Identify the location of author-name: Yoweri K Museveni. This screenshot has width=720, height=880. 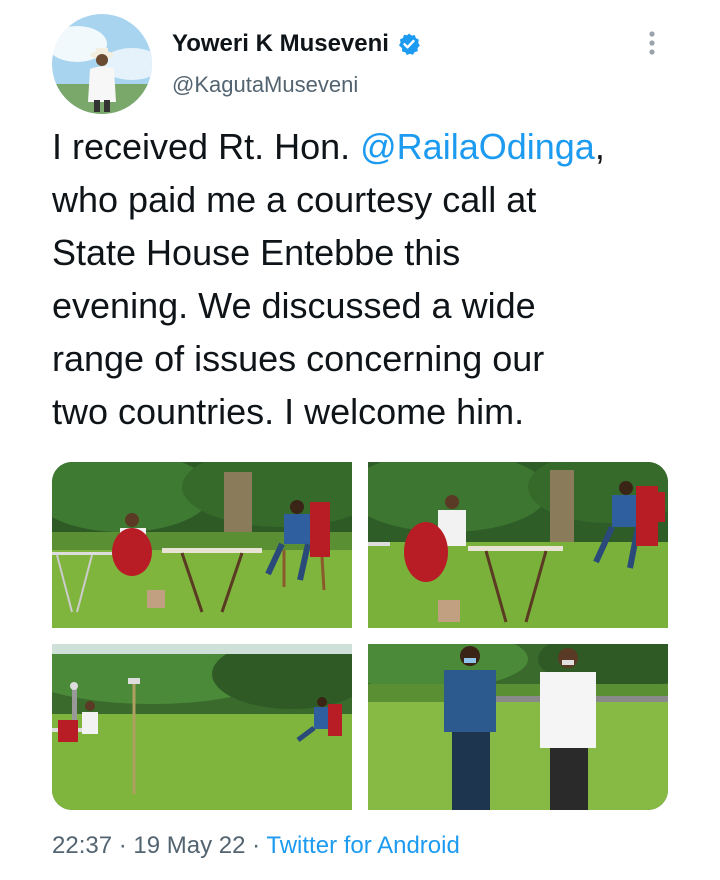
(280, 44).